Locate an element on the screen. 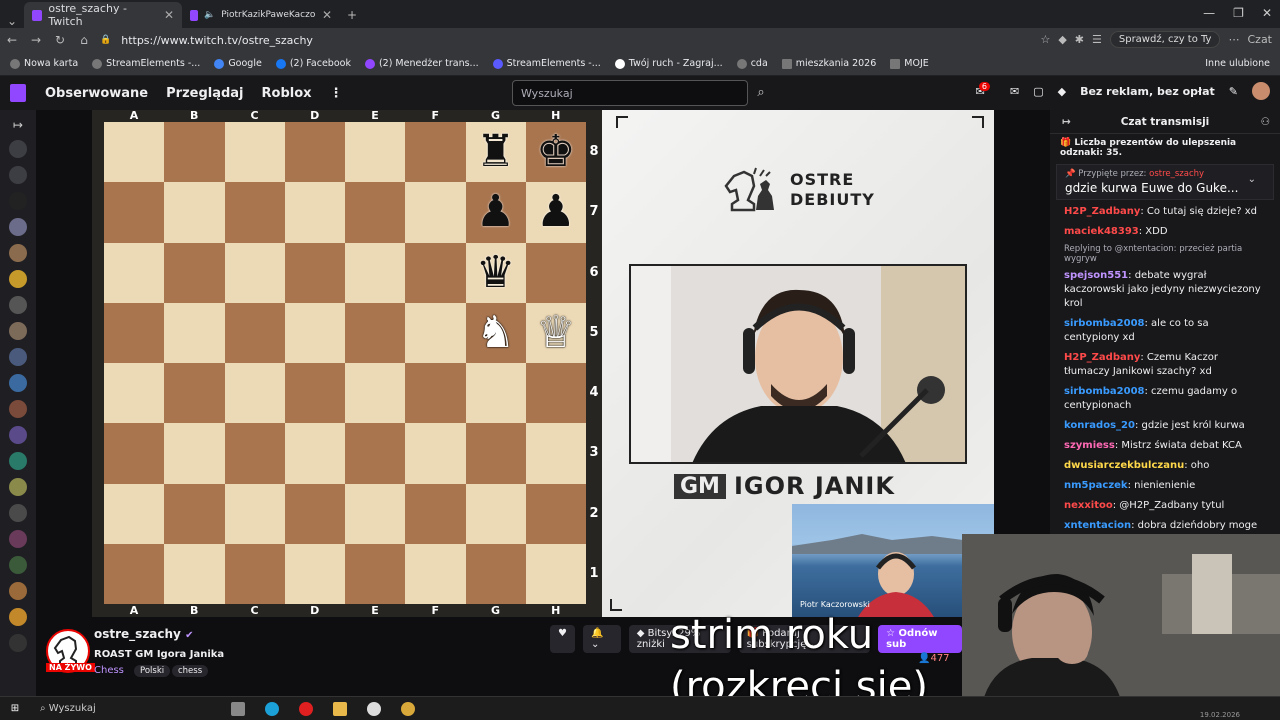 This screenshot has width=1280, height=720. chess-piece: ♟ is located at coordinates (555, 212).